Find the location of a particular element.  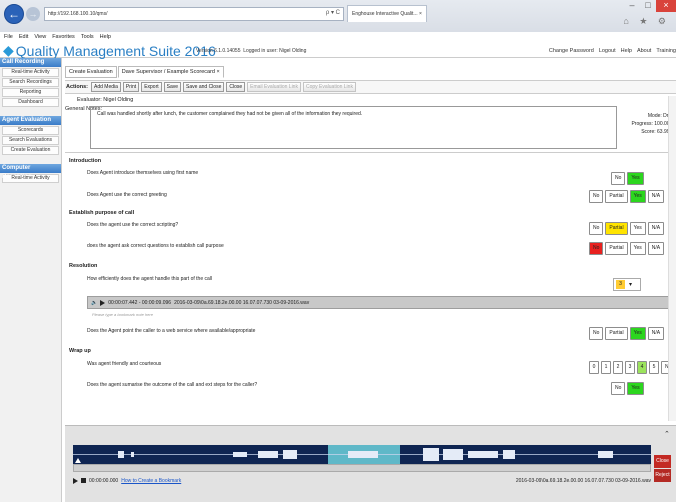

sidebar-item-scorecards: Scorecards is located at coordinates (30, 130).